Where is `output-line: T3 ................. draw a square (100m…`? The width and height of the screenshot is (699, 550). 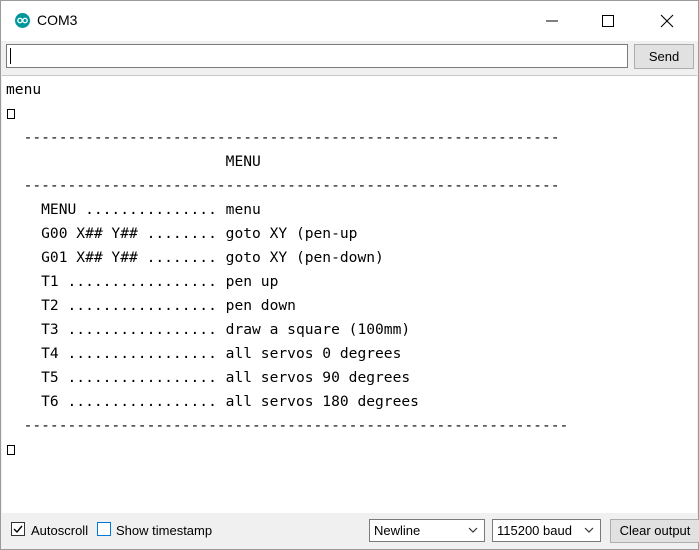 output-line: T3 ................. draw a square (100m… is located at coordinates (208, 329).